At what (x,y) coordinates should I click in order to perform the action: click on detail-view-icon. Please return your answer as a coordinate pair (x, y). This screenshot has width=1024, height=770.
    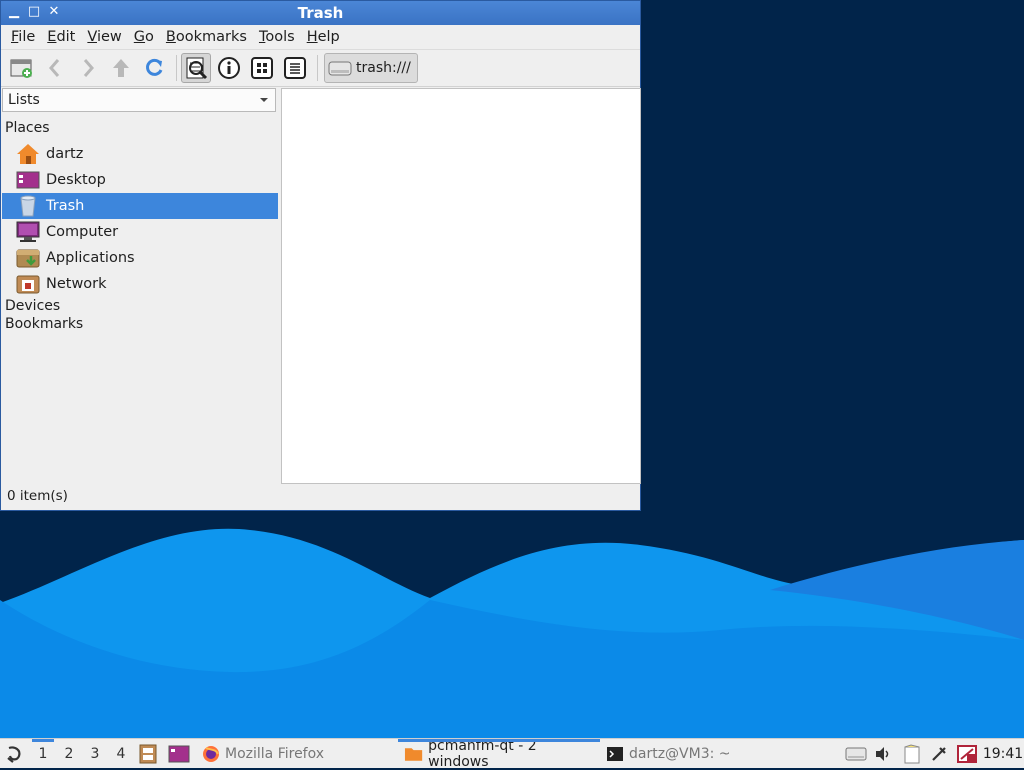
    Looking at the image, I should click on (295, 68).